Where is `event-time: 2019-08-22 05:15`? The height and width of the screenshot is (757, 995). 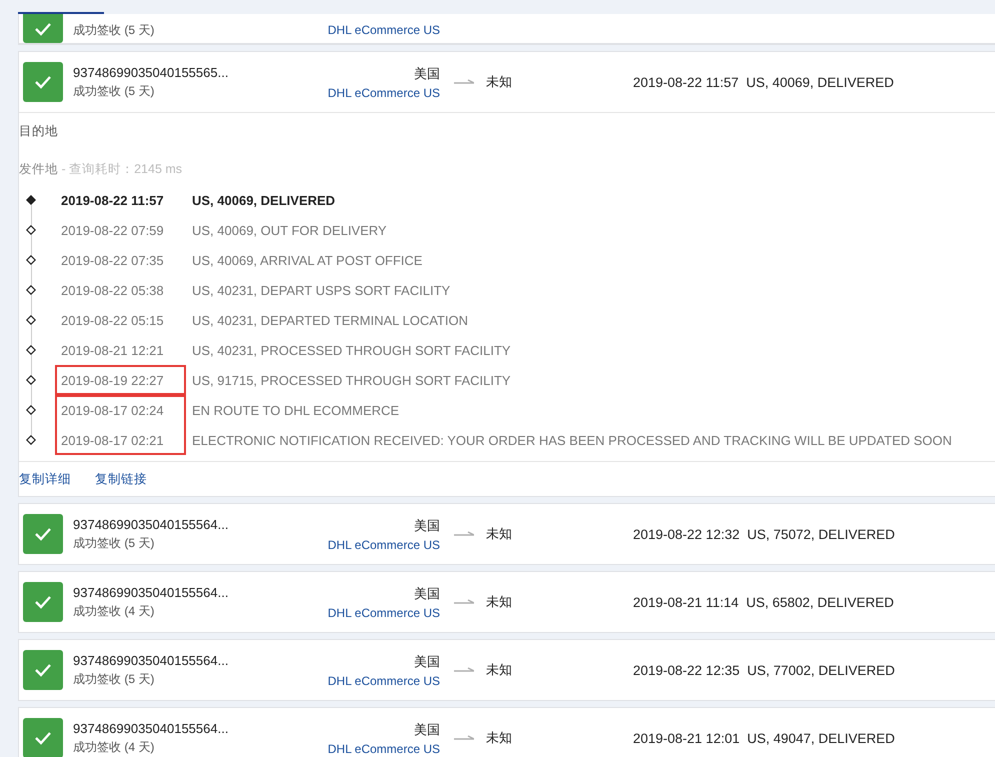 event-time: 2019-08-22 05:15 is located at coordinates (112, 320).